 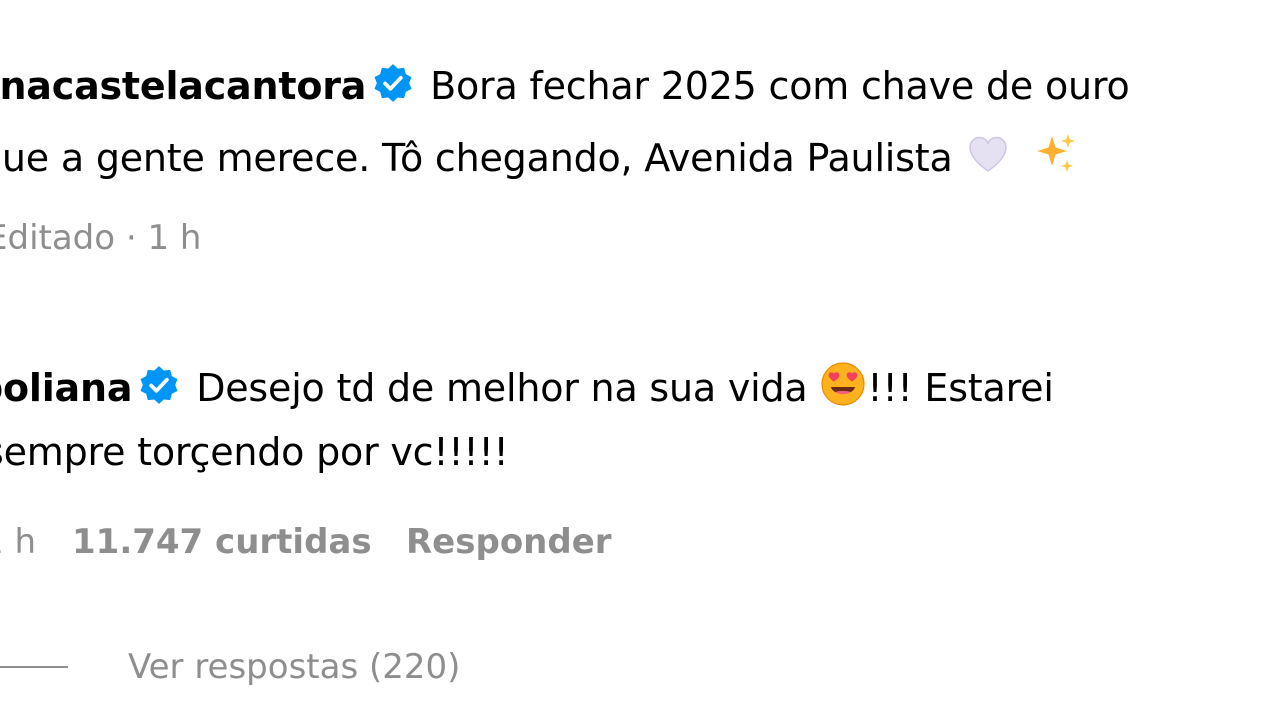 What do you see at coordinates (18, 542) in the screenshot?
I see `comment-2-time: 1 h` at bounding box center [18, 542].